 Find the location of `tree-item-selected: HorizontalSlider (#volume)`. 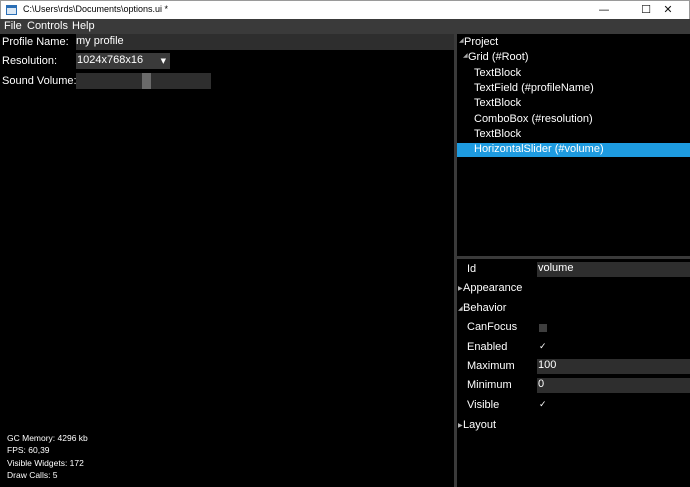

tree-item-selected: HorizontalSlider (#volume) is located at coordinates (573, 150).